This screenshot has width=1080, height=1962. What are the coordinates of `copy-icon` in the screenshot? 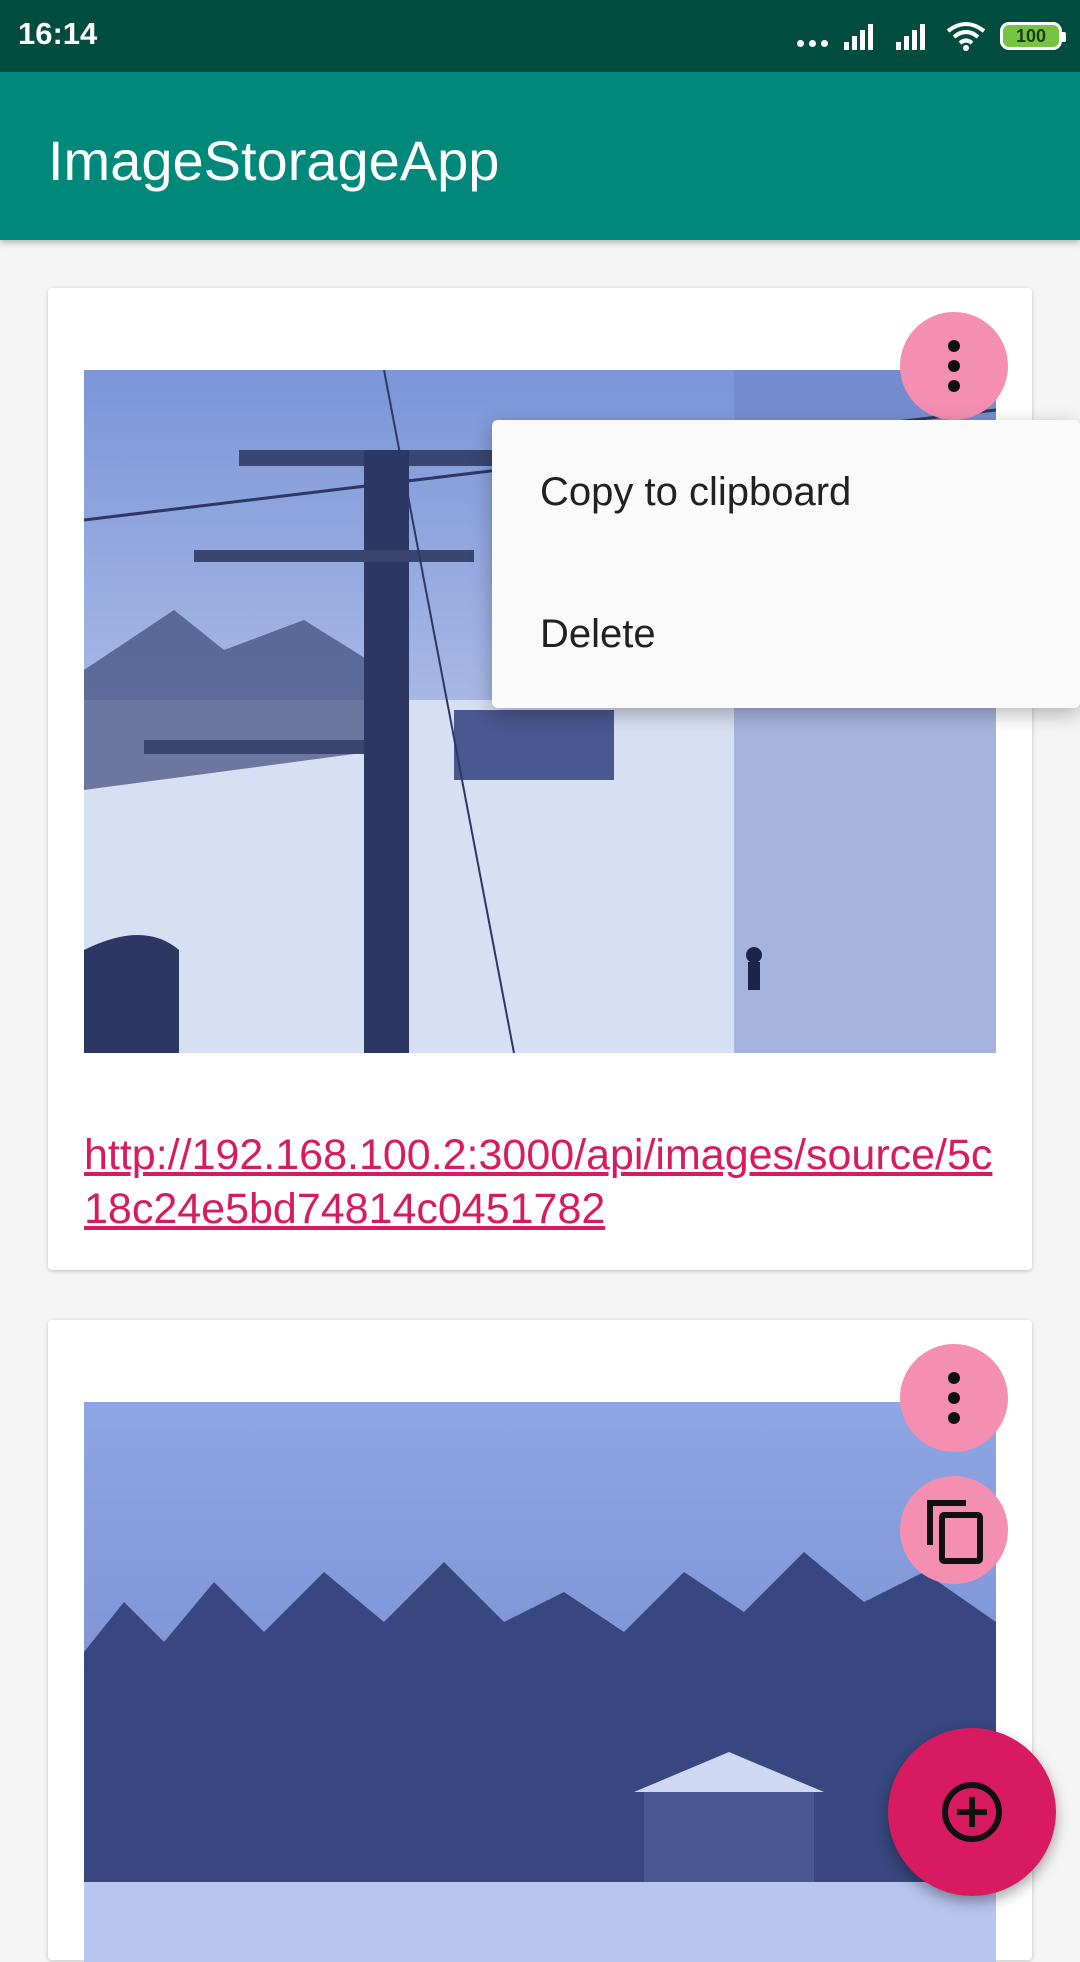 It's located at (955, 1532).